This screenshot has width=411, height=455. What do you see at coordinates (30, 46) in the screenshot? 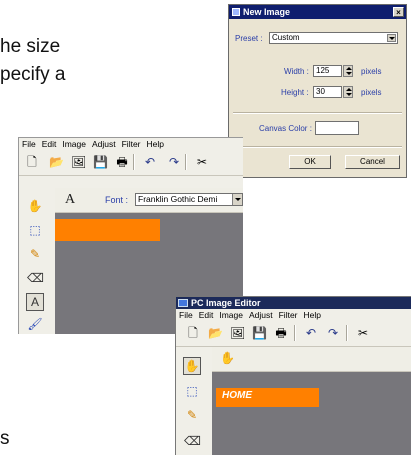
I see `background-text-line-1: he size` at bounding box center [30, 46].